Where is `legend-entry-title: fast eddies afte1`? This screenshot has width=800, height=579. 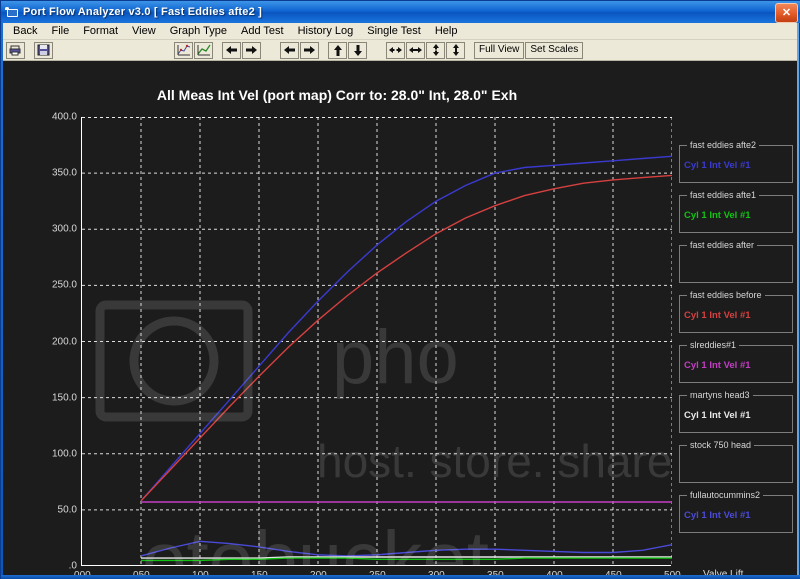
legend-entry-title: fast eddies afte1 is located at coordinates (723, 195).